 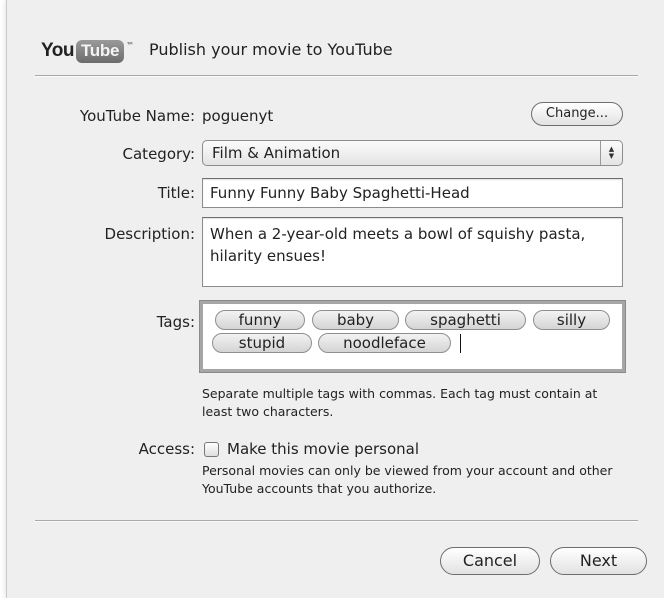 I want to click on category-selected-value: Film & Animation, so click(x=276, y=153).